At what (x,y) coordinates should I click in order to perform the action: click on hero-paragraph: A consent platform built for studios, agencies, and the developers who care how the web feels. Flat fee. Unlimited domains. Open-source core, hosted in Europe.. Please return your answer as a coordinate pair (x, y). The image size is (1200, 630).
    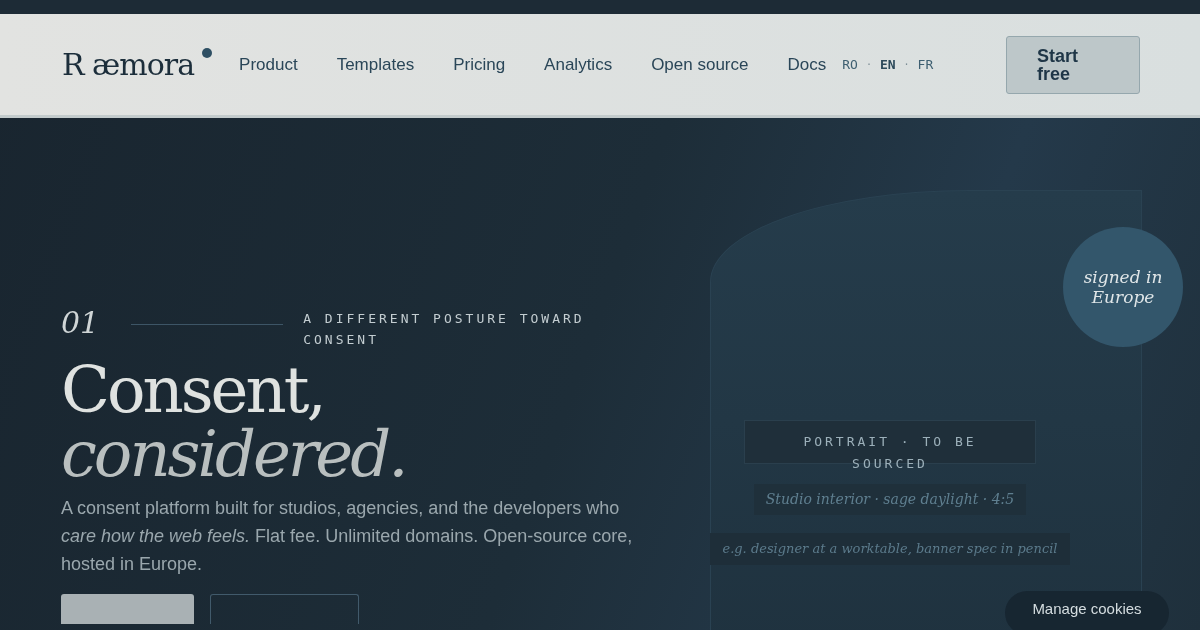
    Looking at the image, I should click on (347, 536).